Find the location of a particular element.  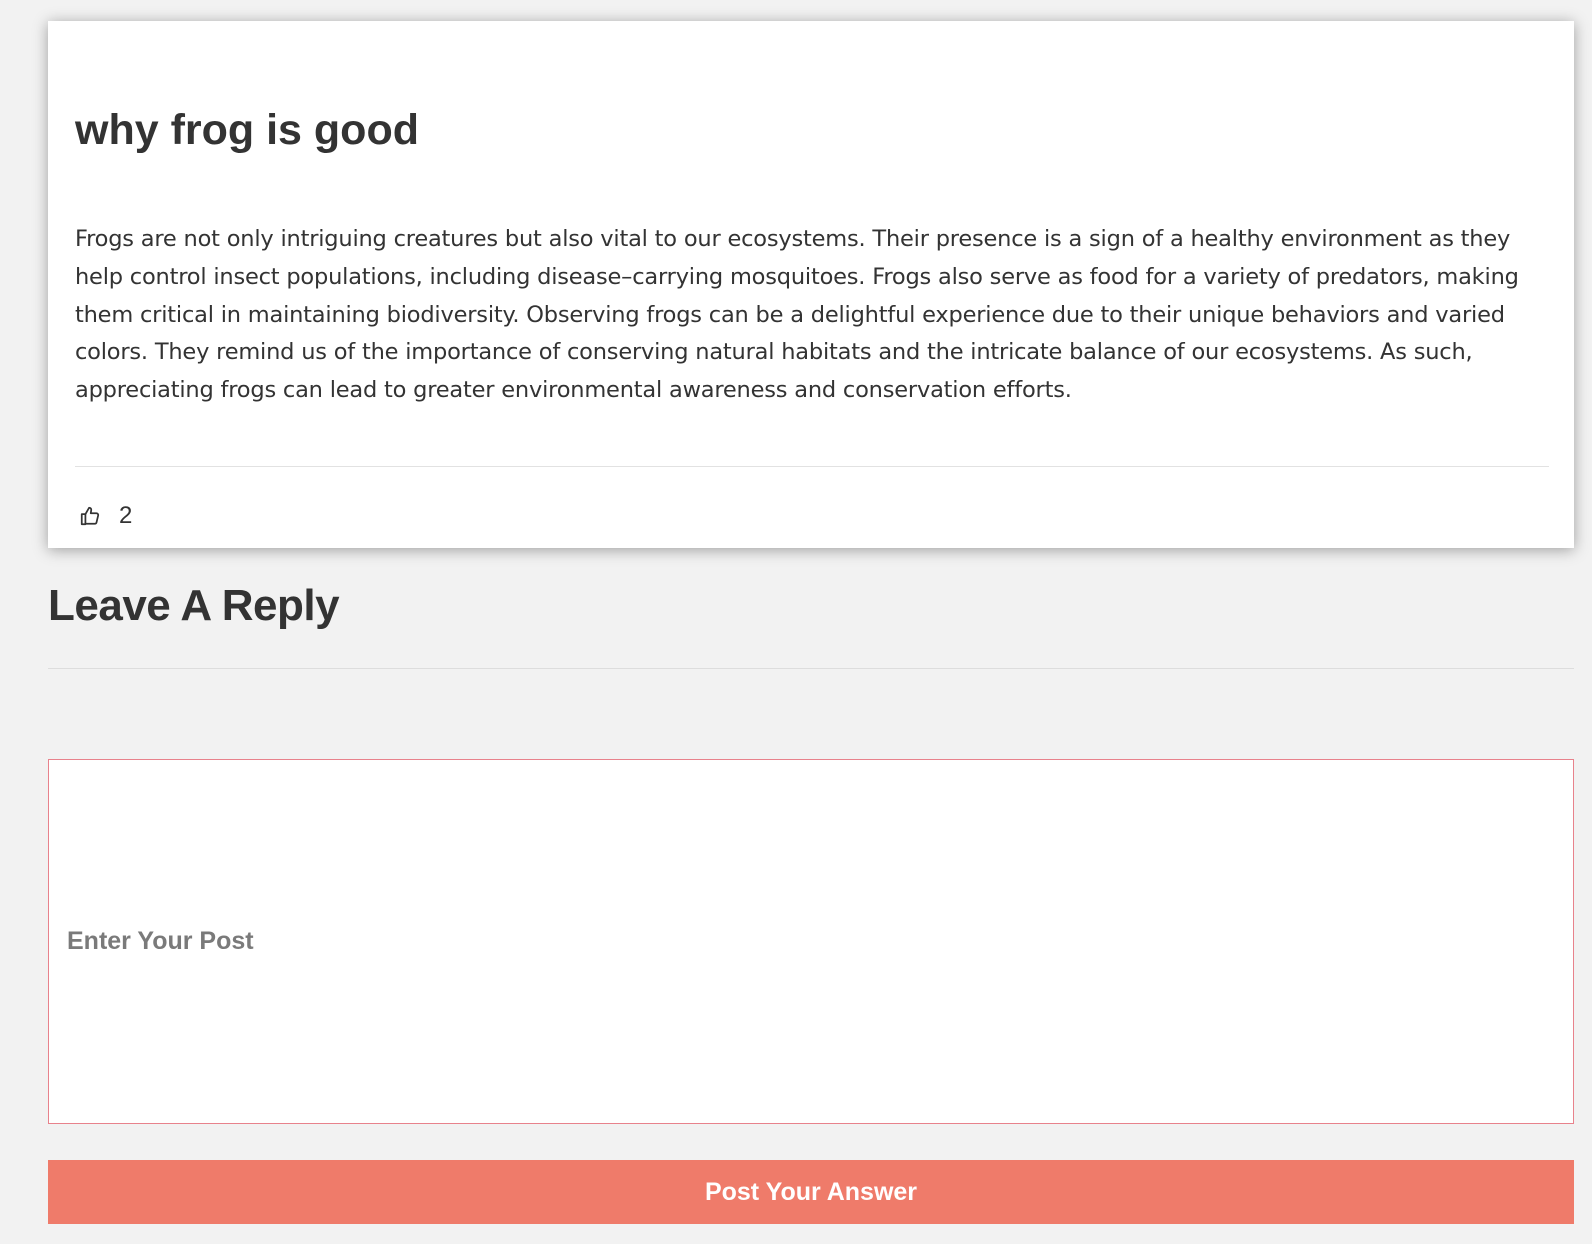

like-count: 2 is located at coordinates (126, 515).